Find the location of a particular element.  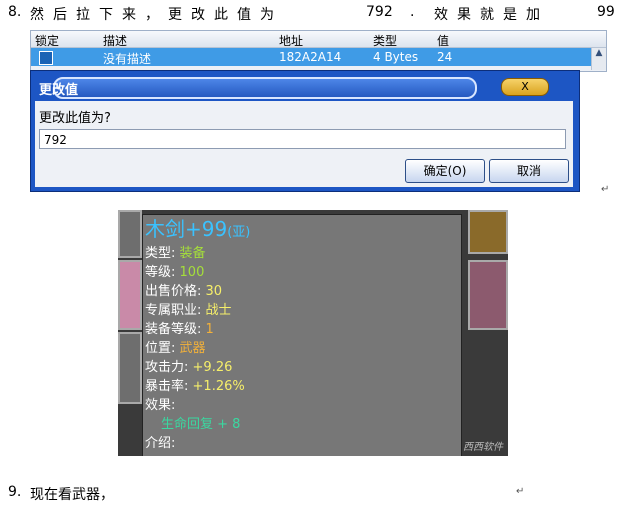

item-effect-label: 效果: is located at coordinates (160, 405).